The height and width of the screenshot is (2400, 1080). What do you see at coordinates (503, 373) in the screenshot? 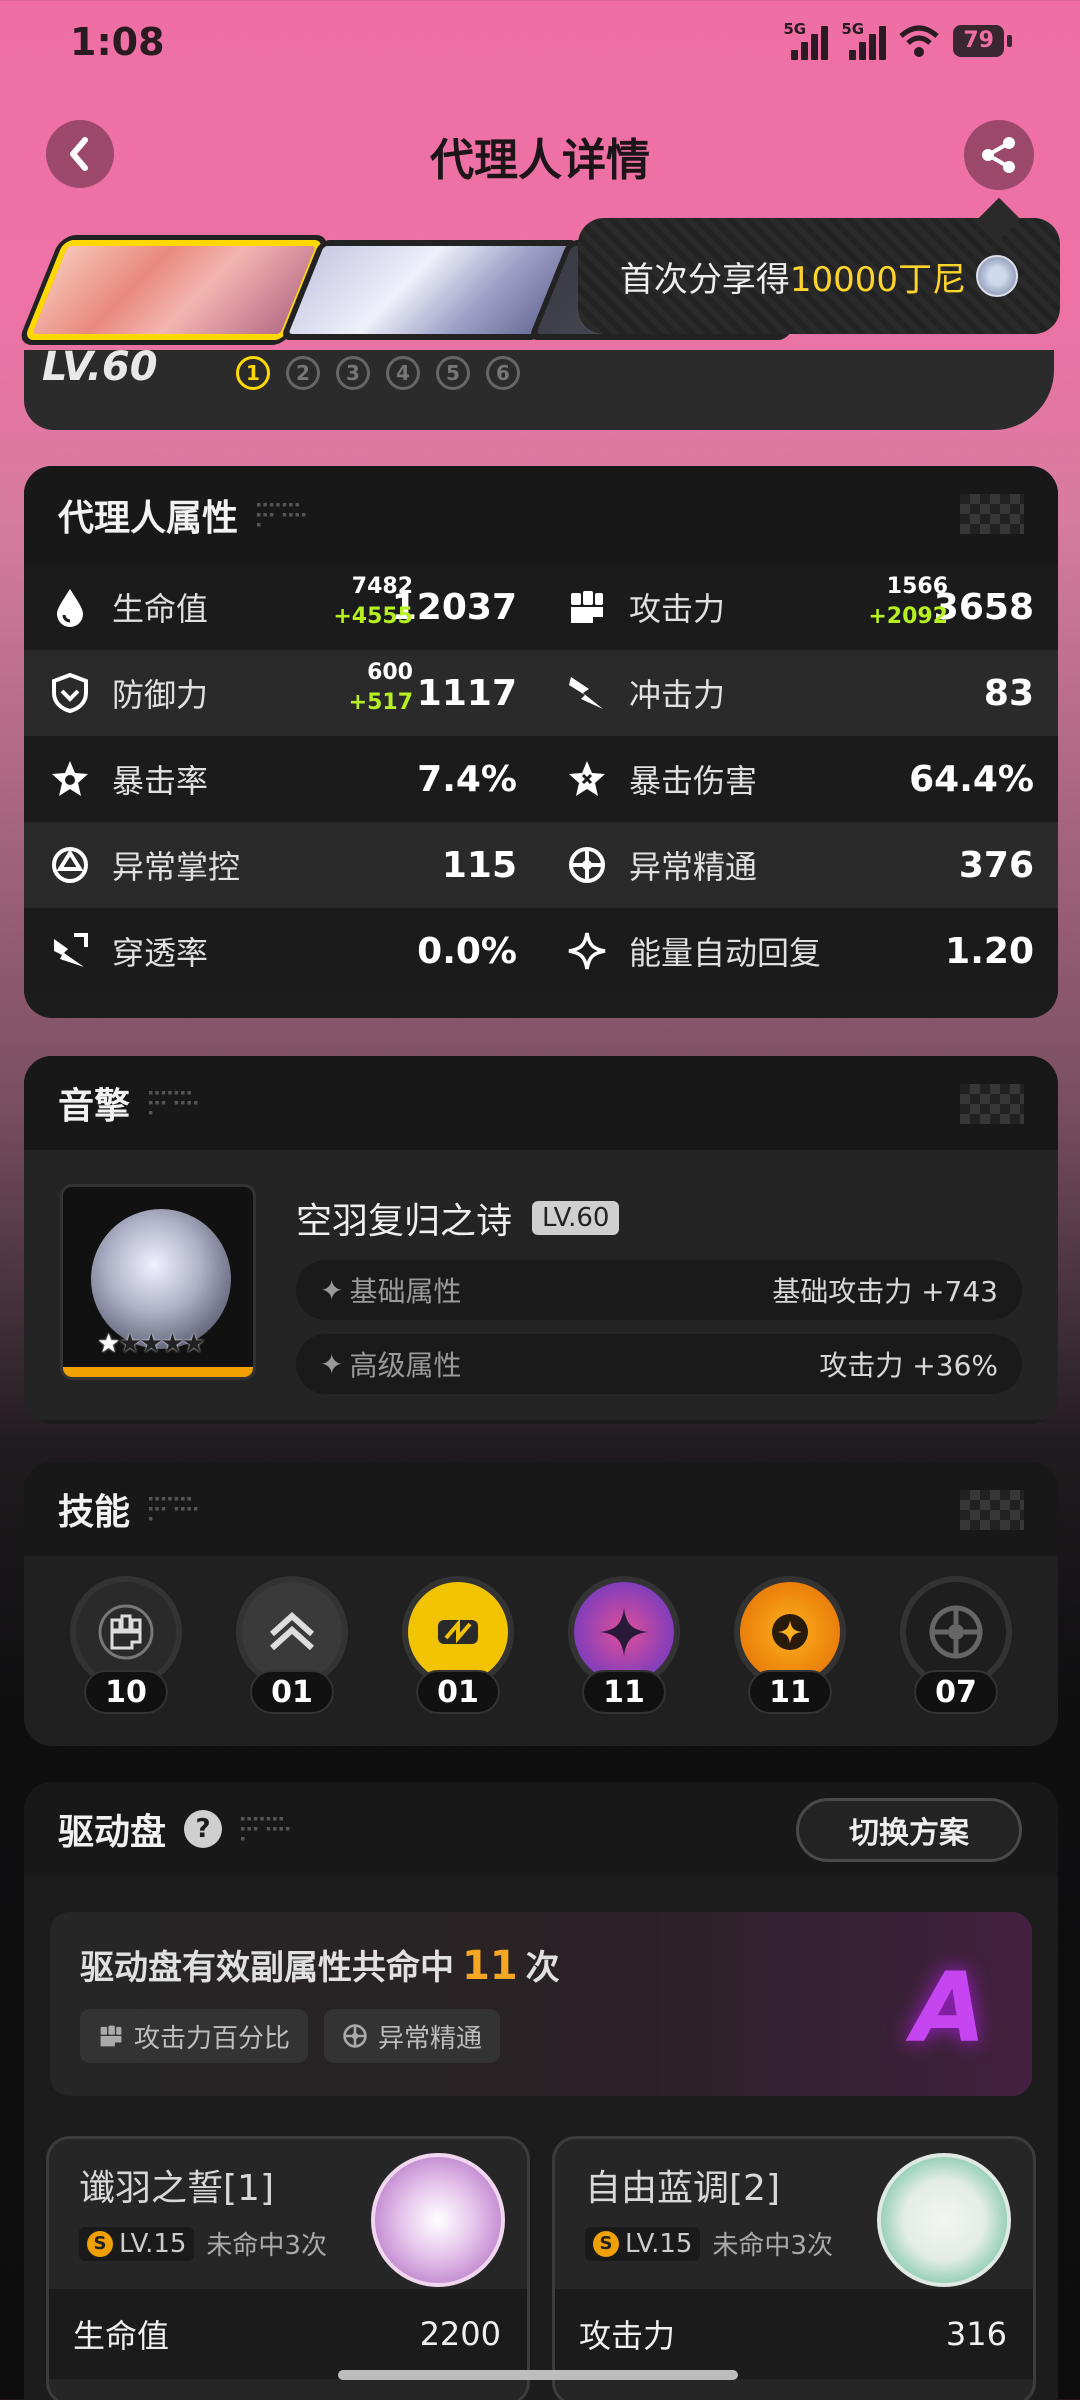
I see `mindscape-dot: 6` at bounding box center [503, 373].